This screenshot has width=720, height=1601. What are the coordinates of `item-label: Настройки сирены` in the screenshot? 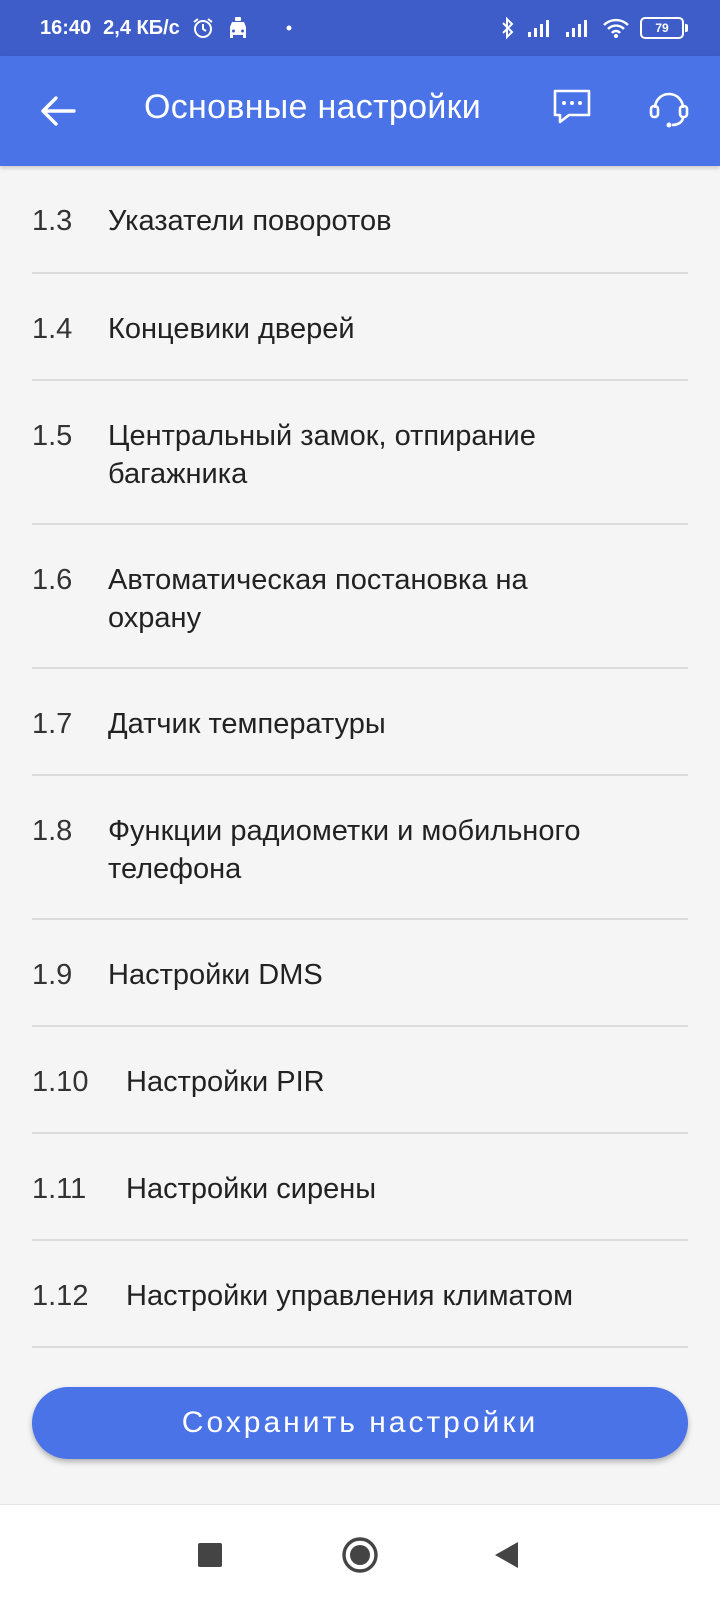 It's located at (251, 1189).